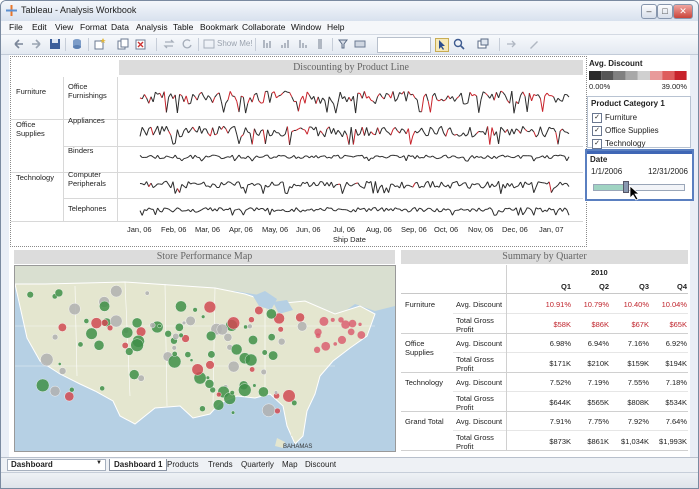 The width and height of the screenshot is (699, 489). Describe the element at coordinates (303, 44) in the screenshot. I see `sort-descending-icon` at that location.